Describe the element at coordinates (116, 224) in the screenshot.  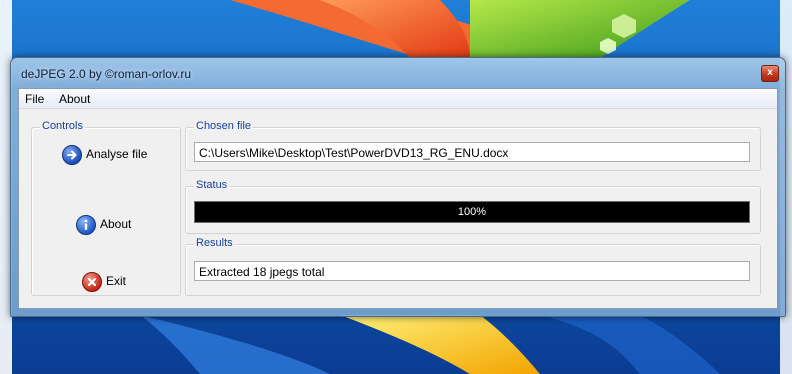
I see `about-label: About` at that location.